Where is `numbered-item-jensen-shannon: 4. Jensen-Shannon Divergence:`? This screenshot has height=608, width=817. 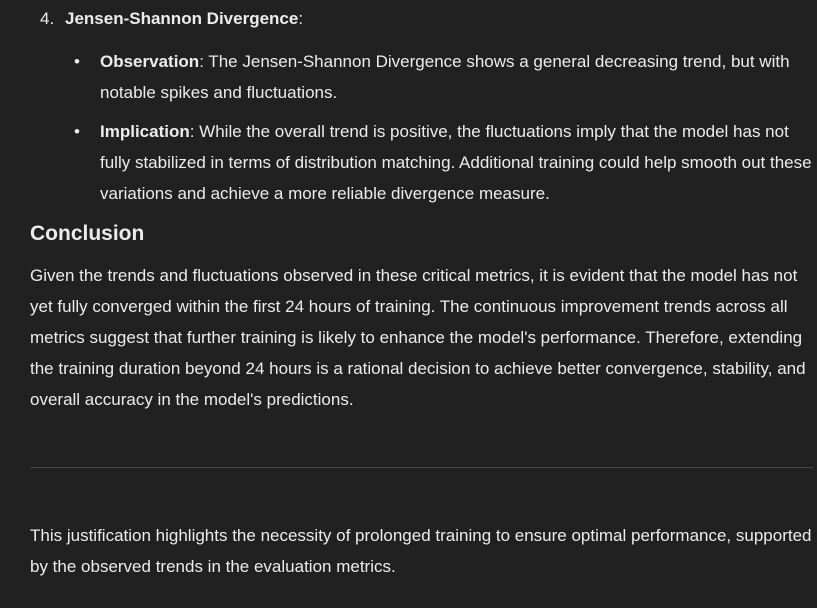 numbered-item-jensen-shannon: 4. Jensen-Shannon Divergence: is located at coordinates (426, 18).